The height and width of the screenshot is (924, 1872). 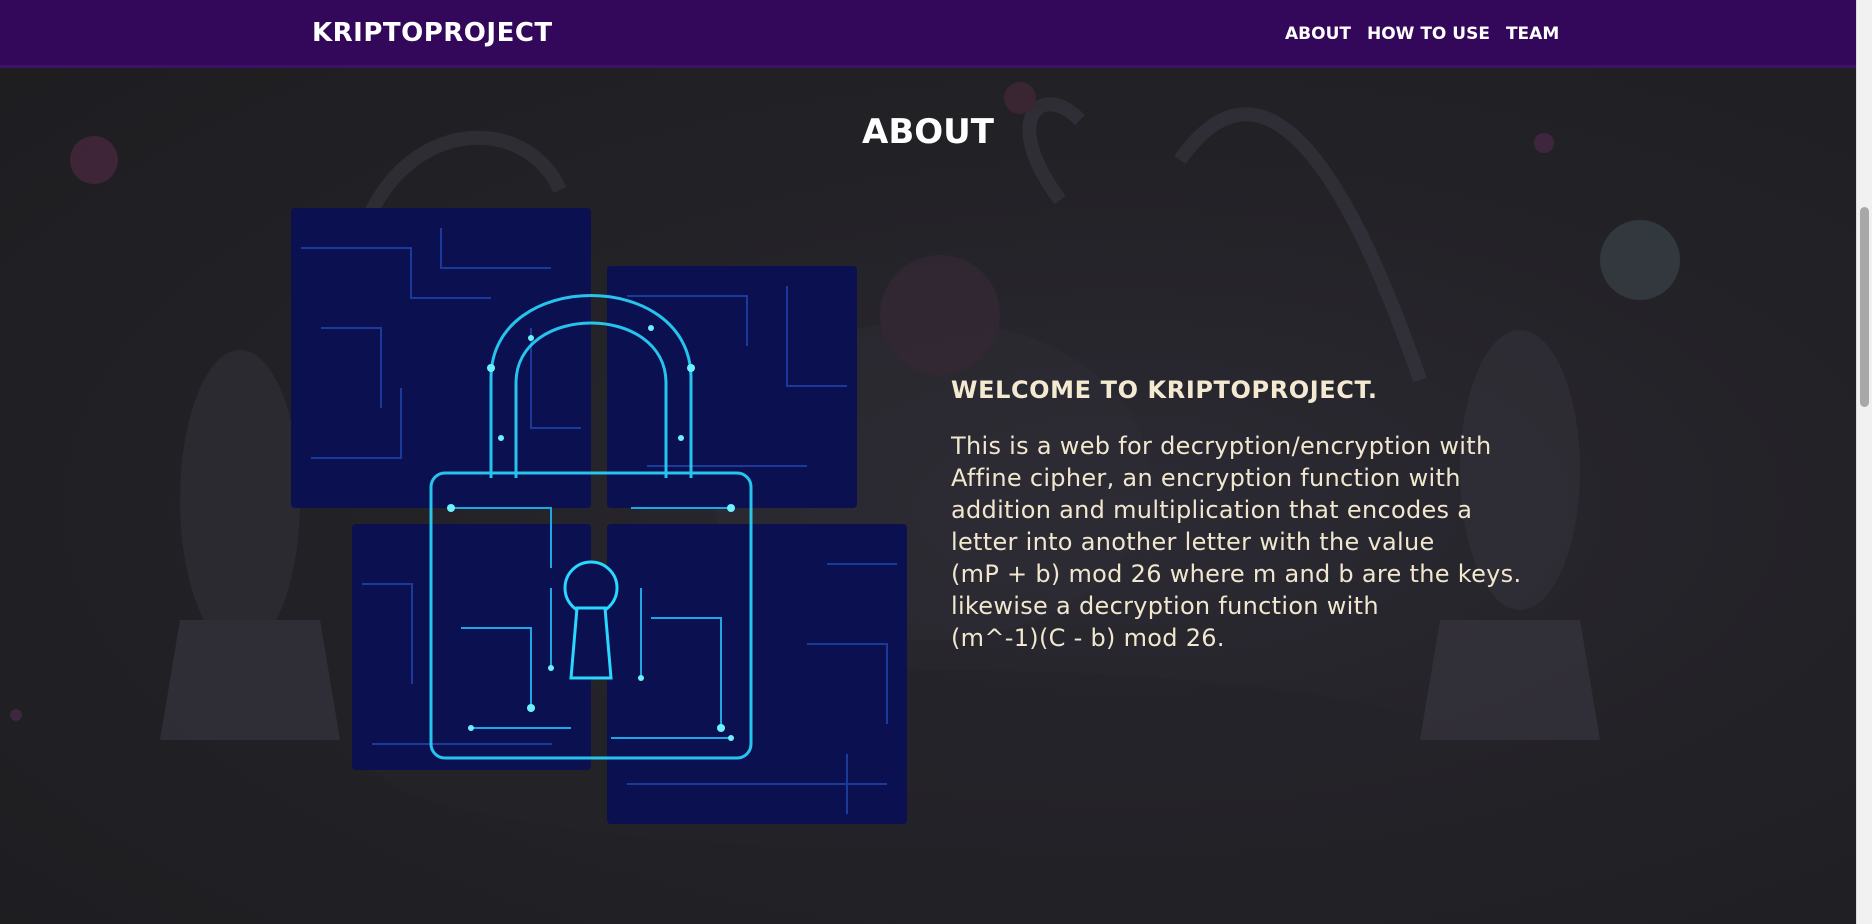 What do you see at coordinates (1864, 462) in the screenshot?
I see `page-scrollbar` at bounding box center [1864, 462].